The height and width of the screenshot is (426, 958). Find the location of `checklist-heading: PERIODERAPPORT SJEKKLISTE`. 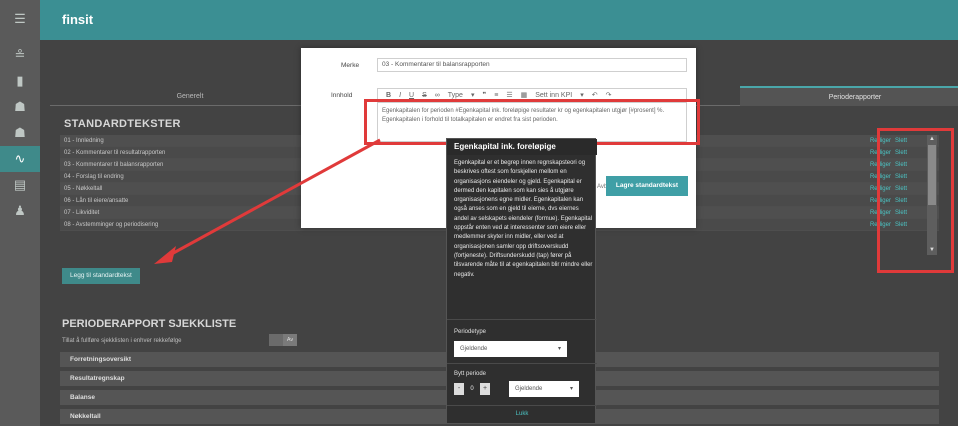

checklist-heading: PERIODERAPPORT SJEKKLISTE is located at coordinates (149, 324).